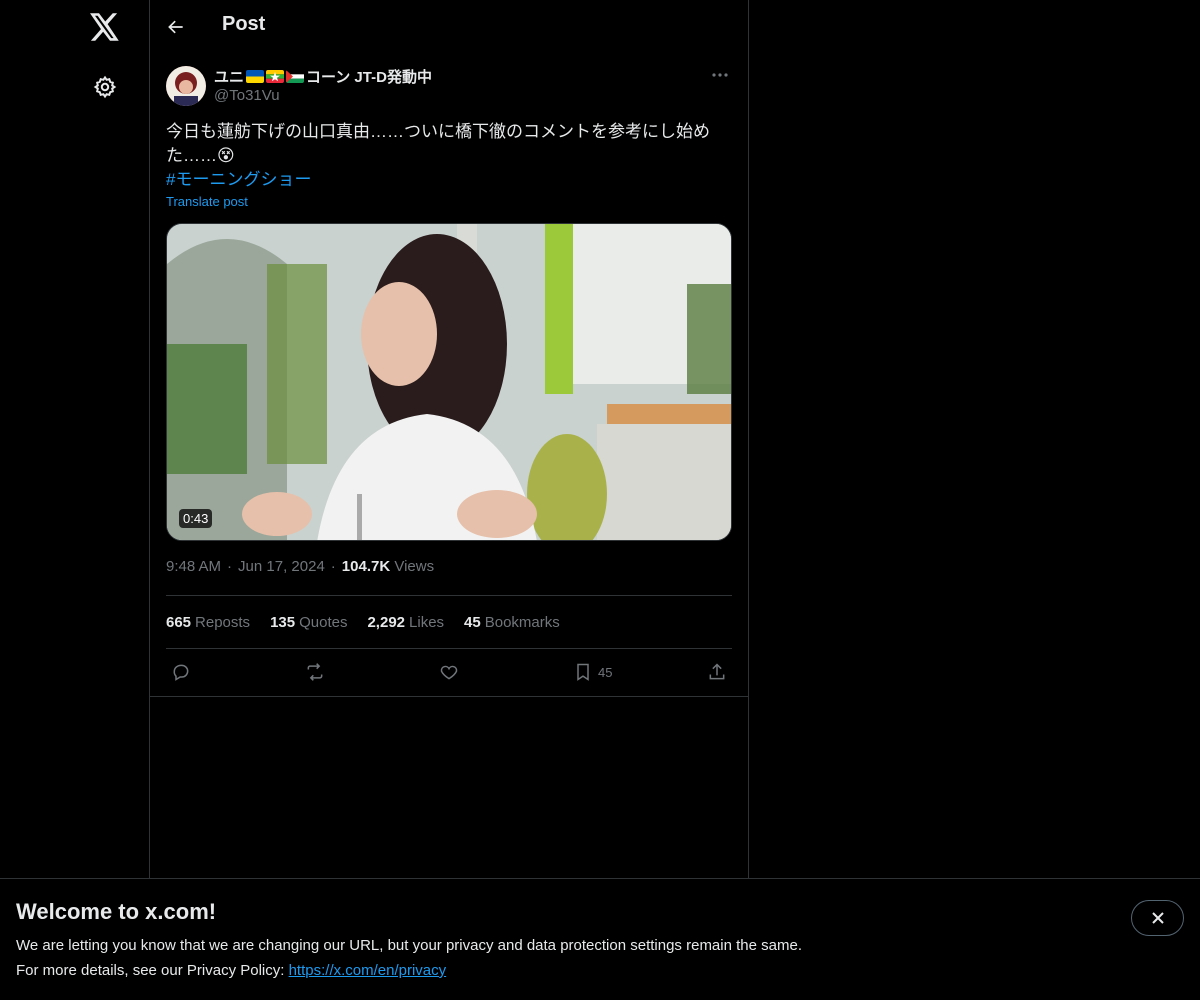 The image size is (1200, 1000). What do you see at coordinates (522, 622) in the screenshot?
I see `bookmarks-label: Bookmarks` at bounding box center [522, 622].